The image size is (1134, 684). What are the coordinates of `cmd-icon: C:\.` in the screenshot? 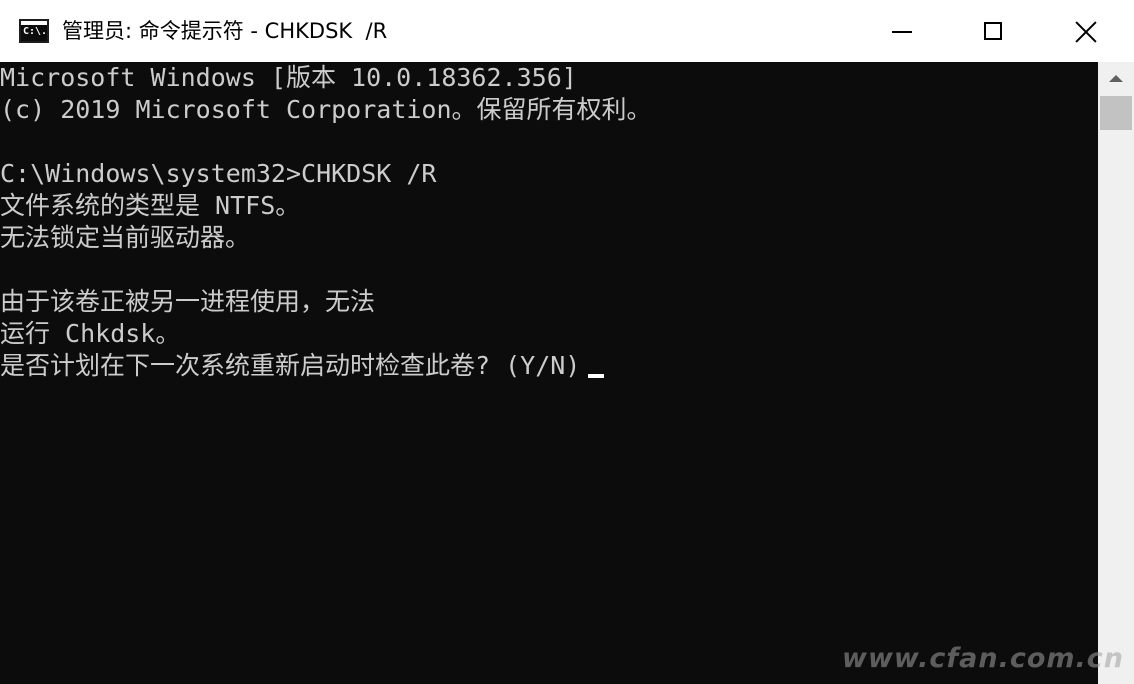 It's located at (34, 31).